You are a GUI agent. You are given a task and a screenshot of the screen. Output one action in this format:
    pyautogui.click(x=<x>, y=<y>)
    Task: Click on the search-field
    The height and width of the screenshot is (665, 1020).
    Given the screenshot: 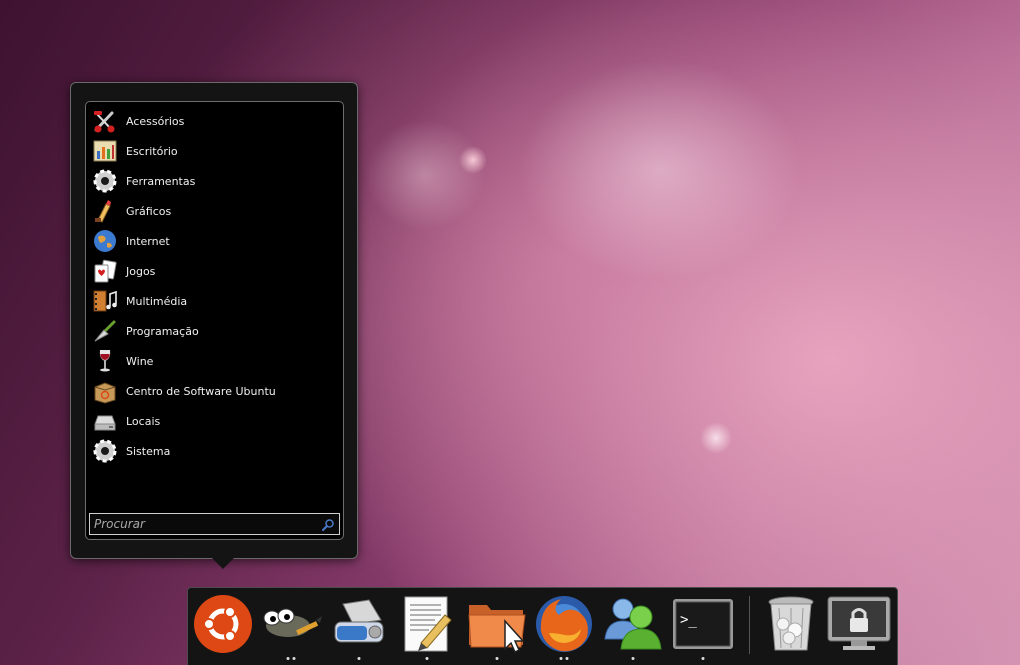 What is the action you would take?
    pyautogui.click(x=214, y=524)
    